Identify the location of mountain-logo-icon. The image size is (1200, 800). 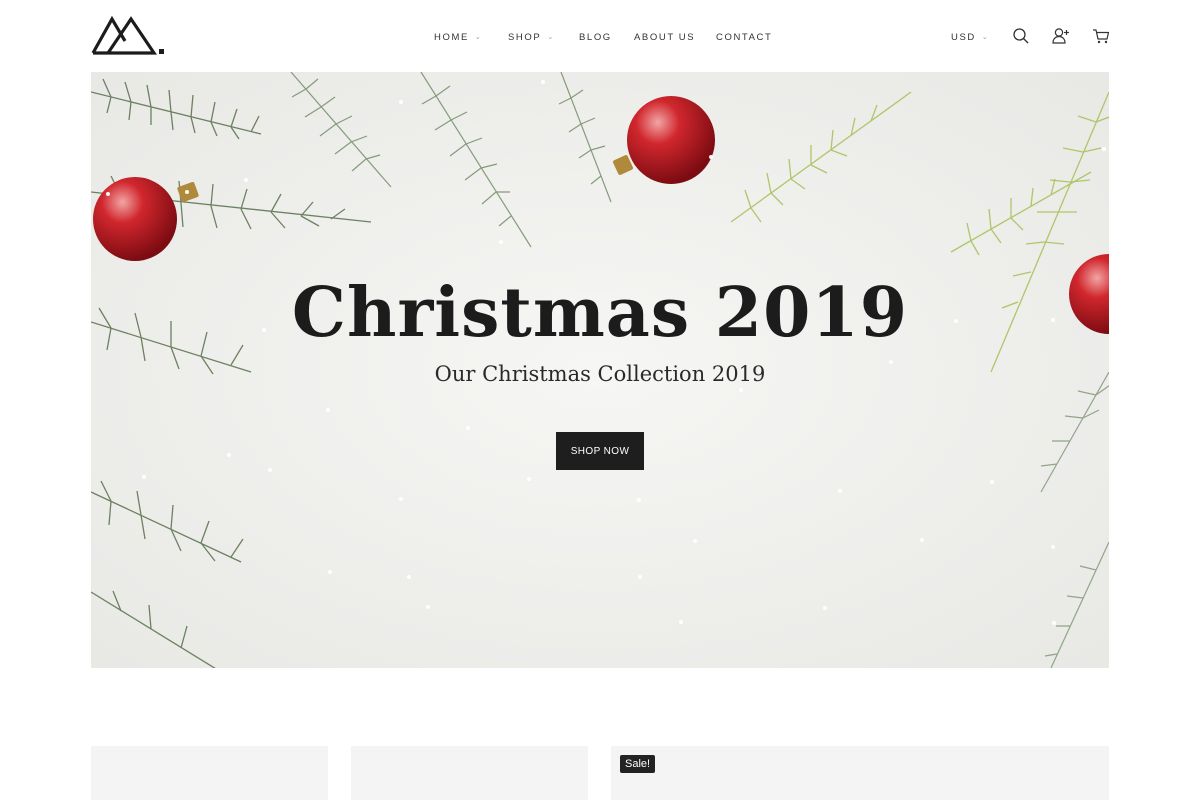
(127, 35).